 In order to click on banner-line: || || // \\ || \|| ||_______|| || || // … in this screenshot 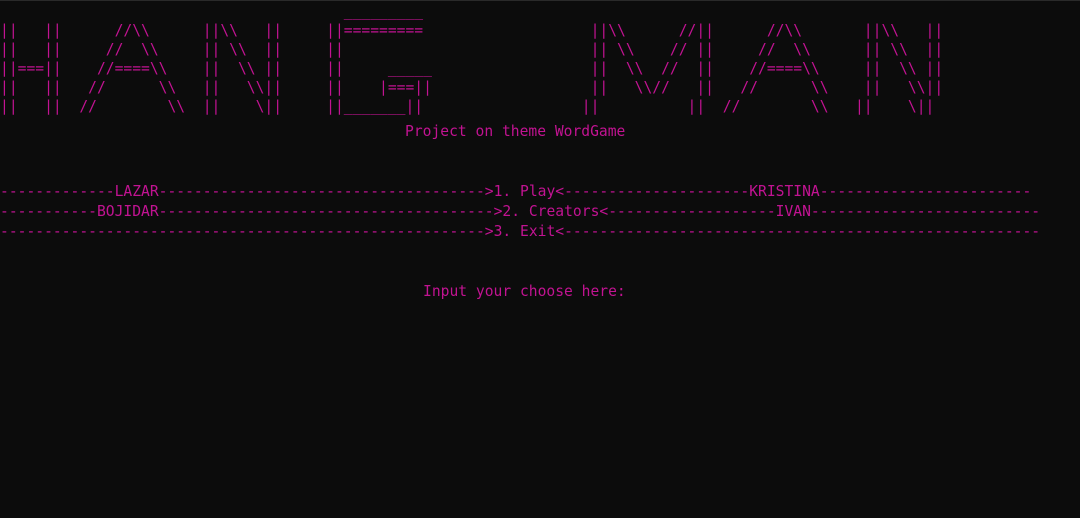, I will do `click(467, 106)`.